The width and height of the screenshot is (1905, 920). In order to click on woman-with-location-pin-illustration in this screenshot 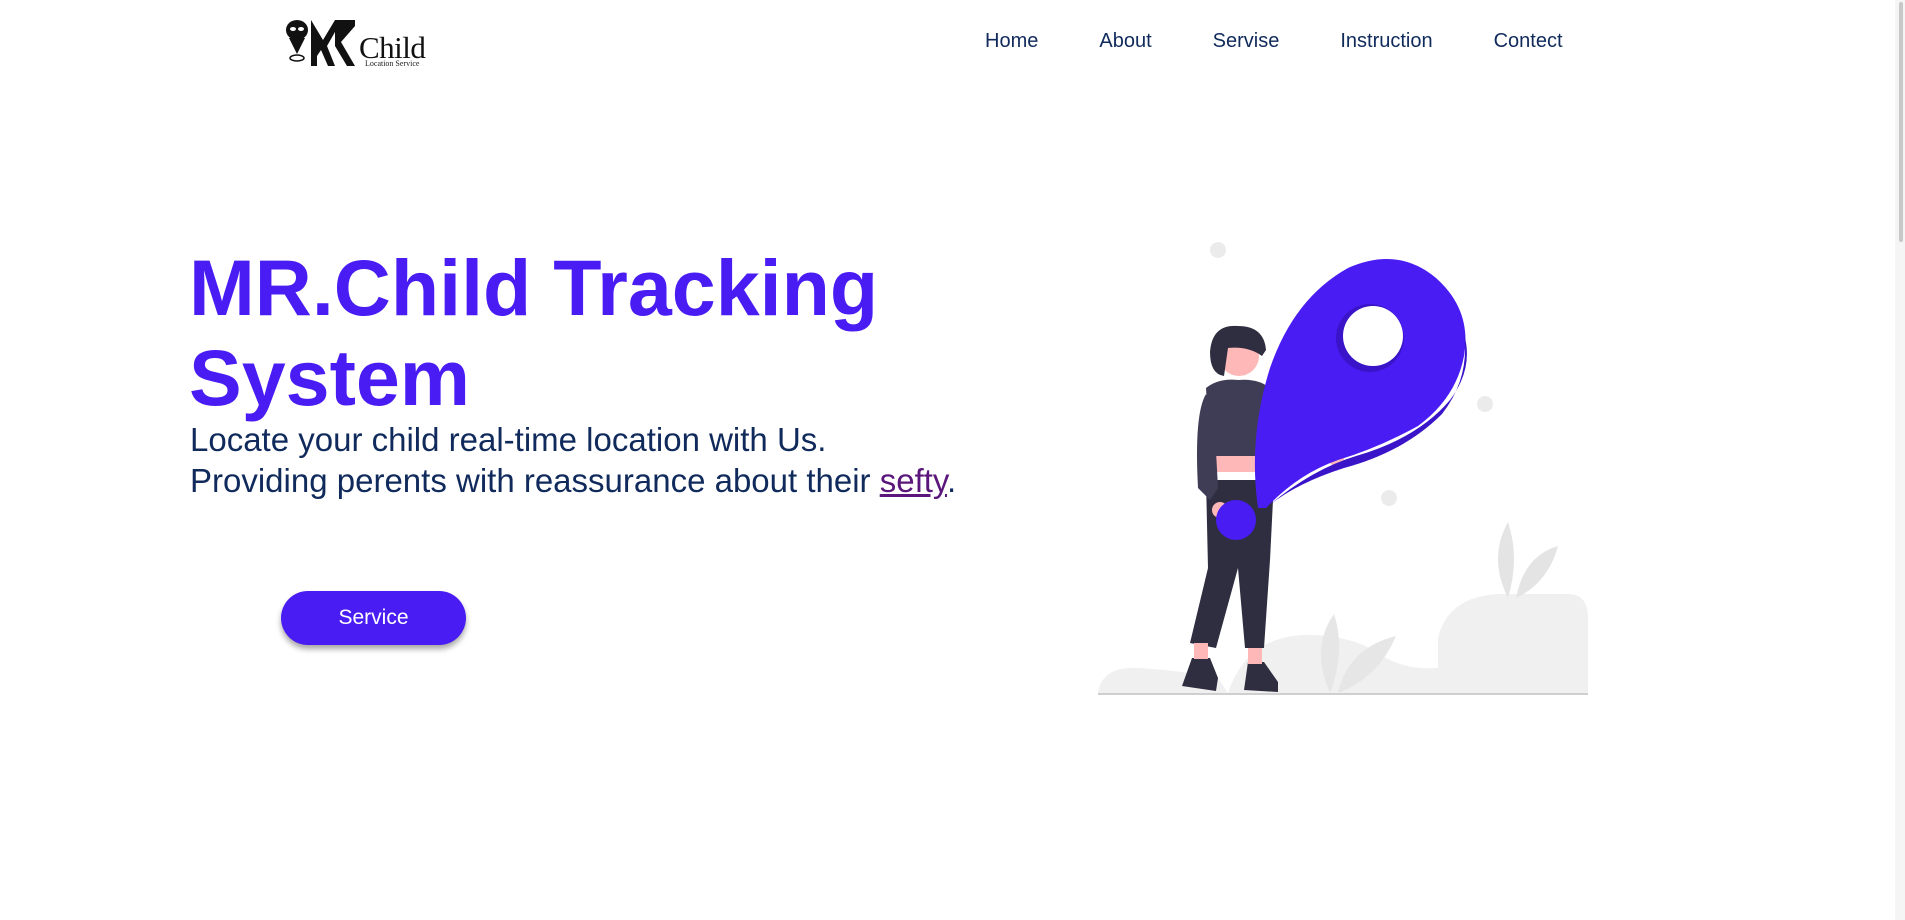, I will do `click(1343, 468)`.